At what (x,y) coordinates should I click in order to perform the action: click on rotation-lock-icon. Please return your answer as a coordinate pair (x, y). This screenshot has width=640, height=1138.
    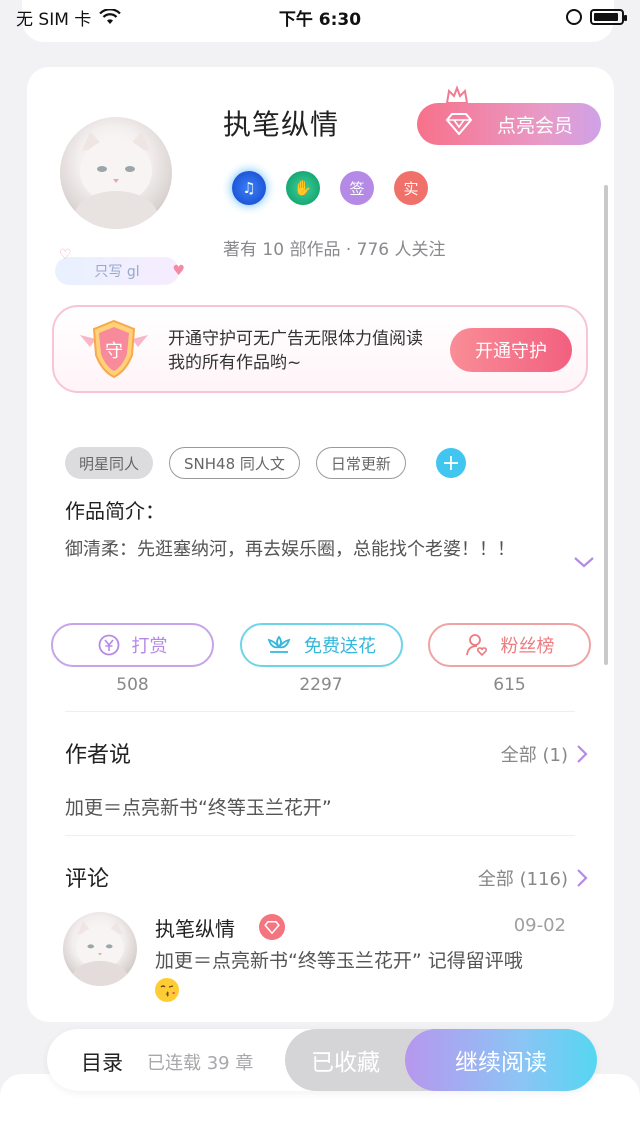
    Looking at the image, I should click on (574, 17).